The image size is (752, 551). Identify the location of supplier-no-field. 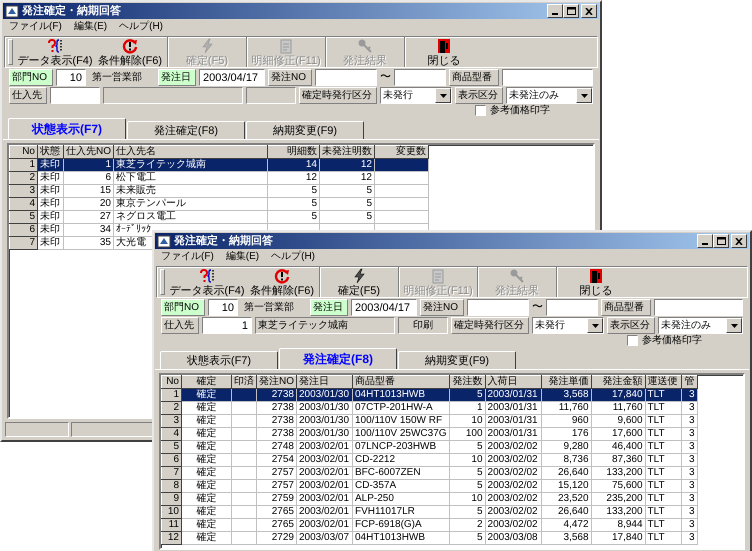
(75, 95).